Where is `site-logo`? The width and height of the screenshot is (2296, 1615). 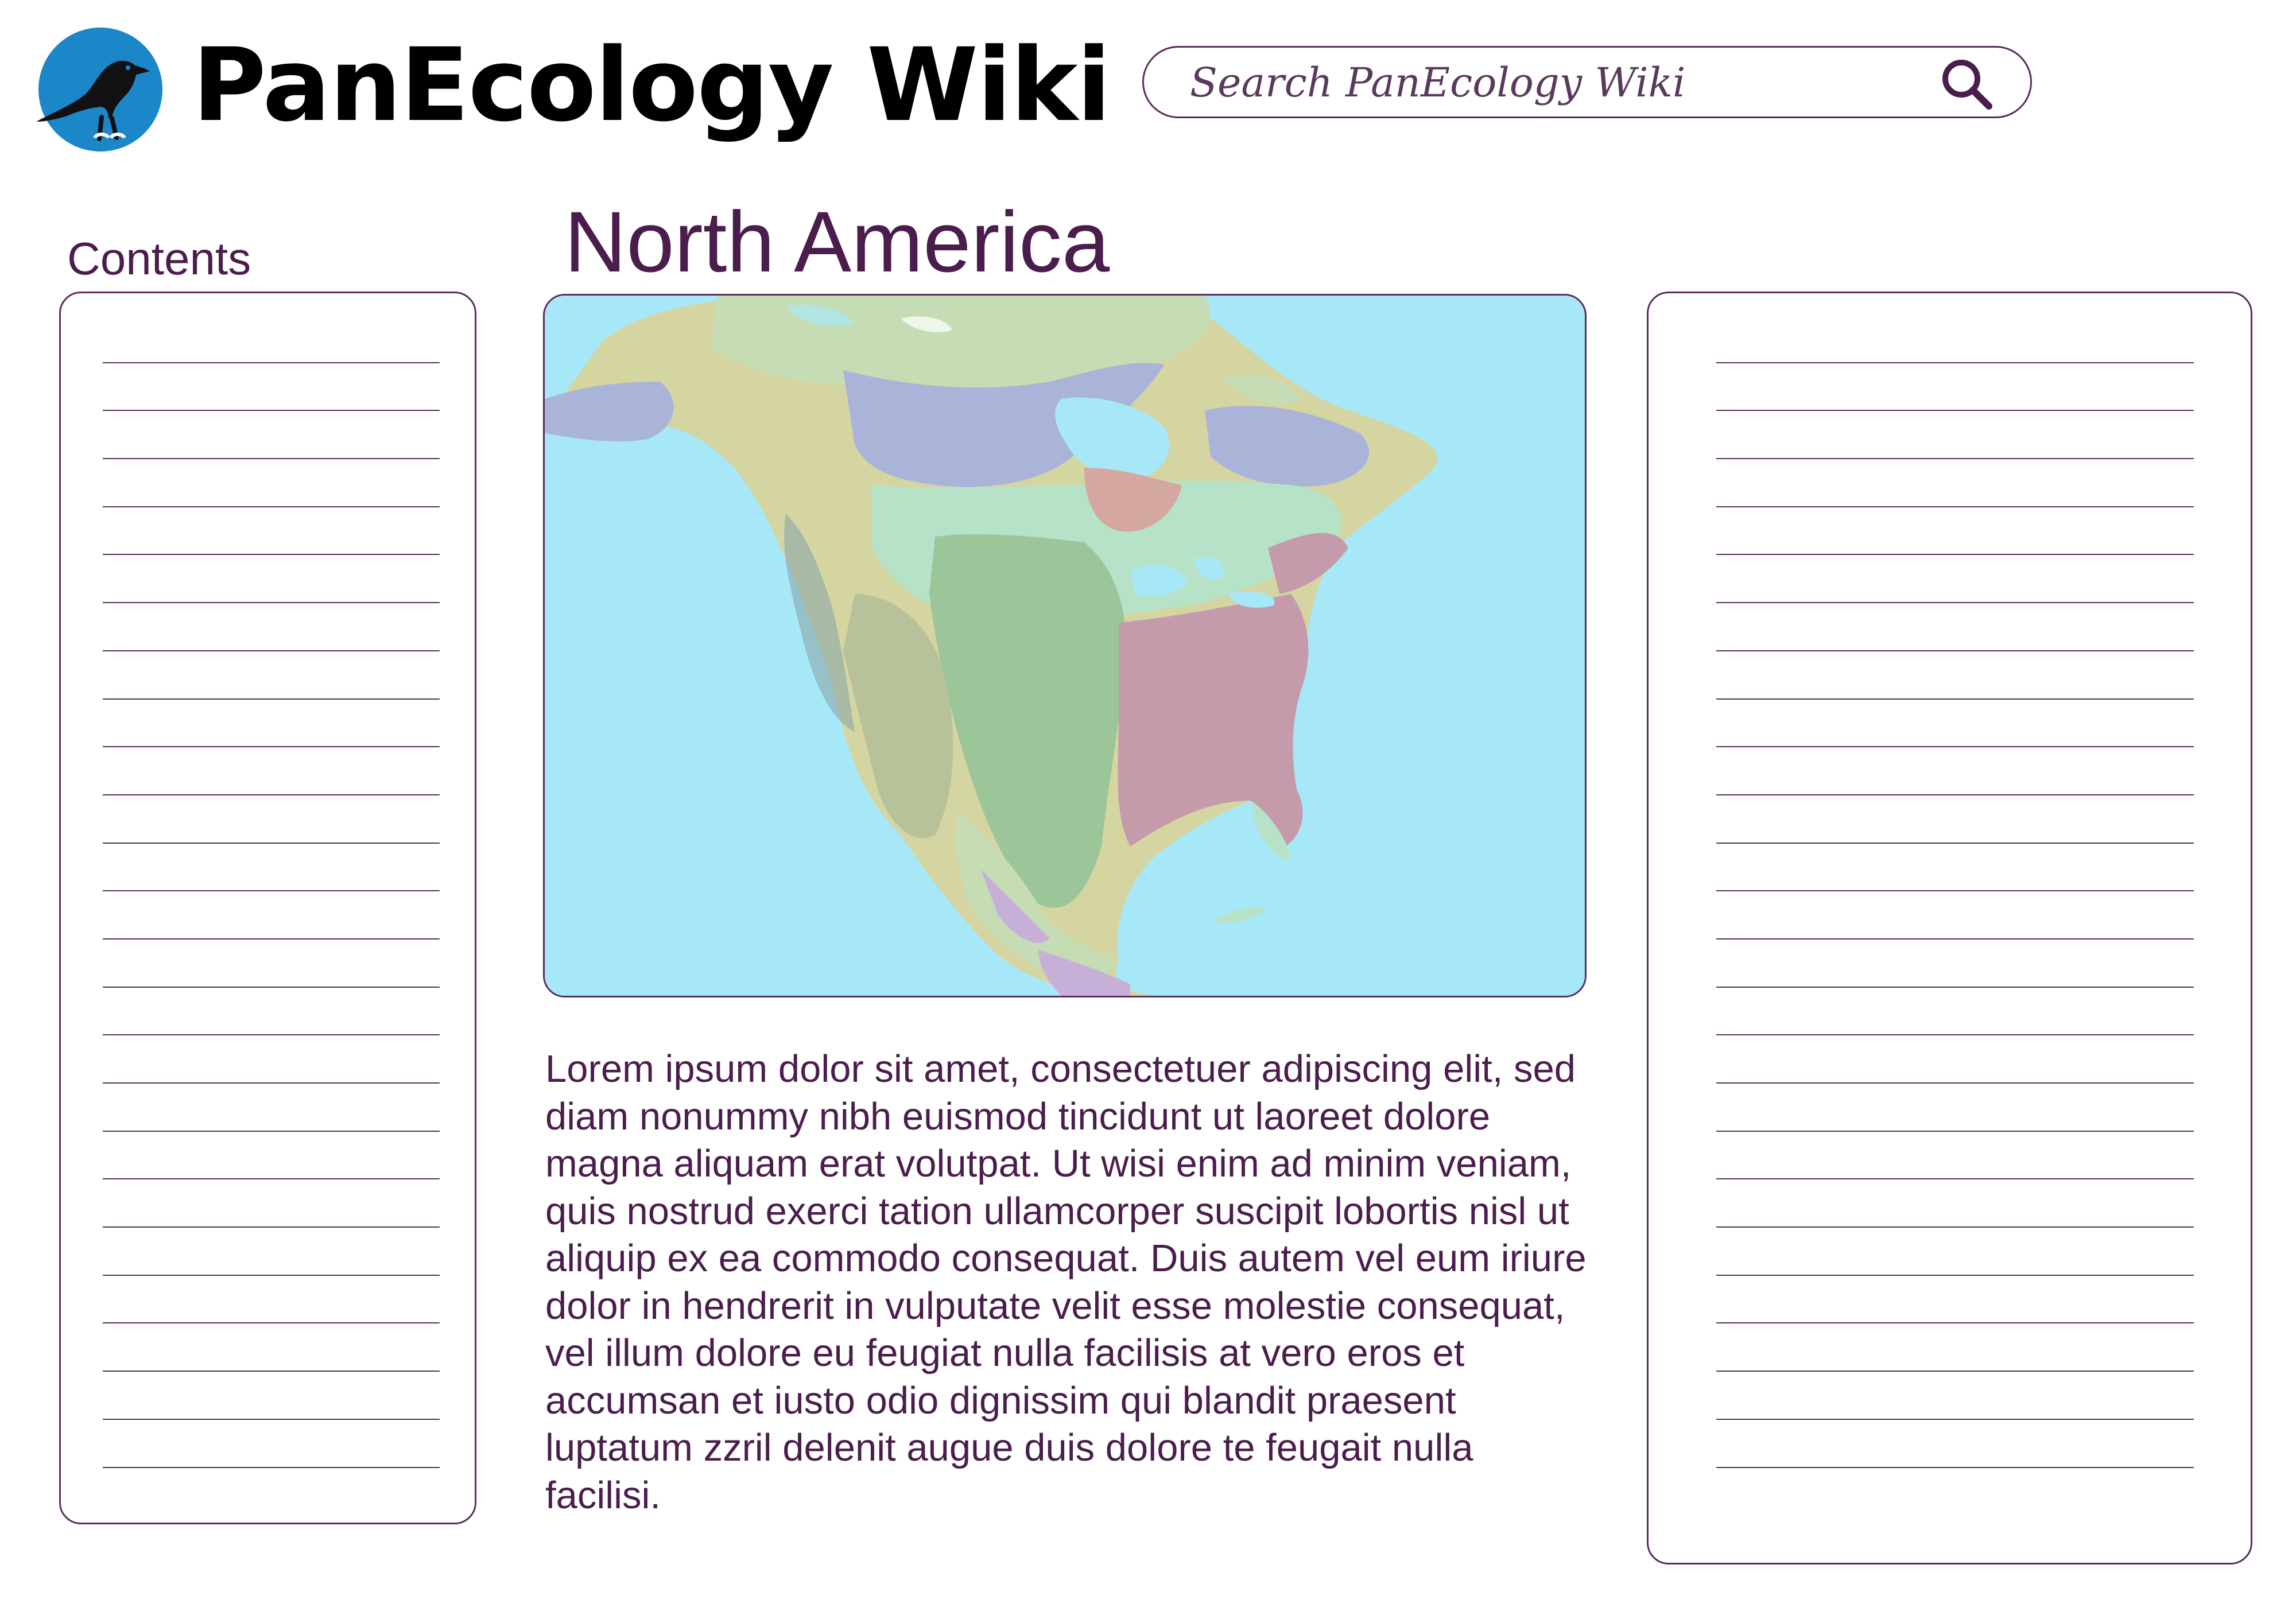
site-logo is located at coordinates (98, 88).